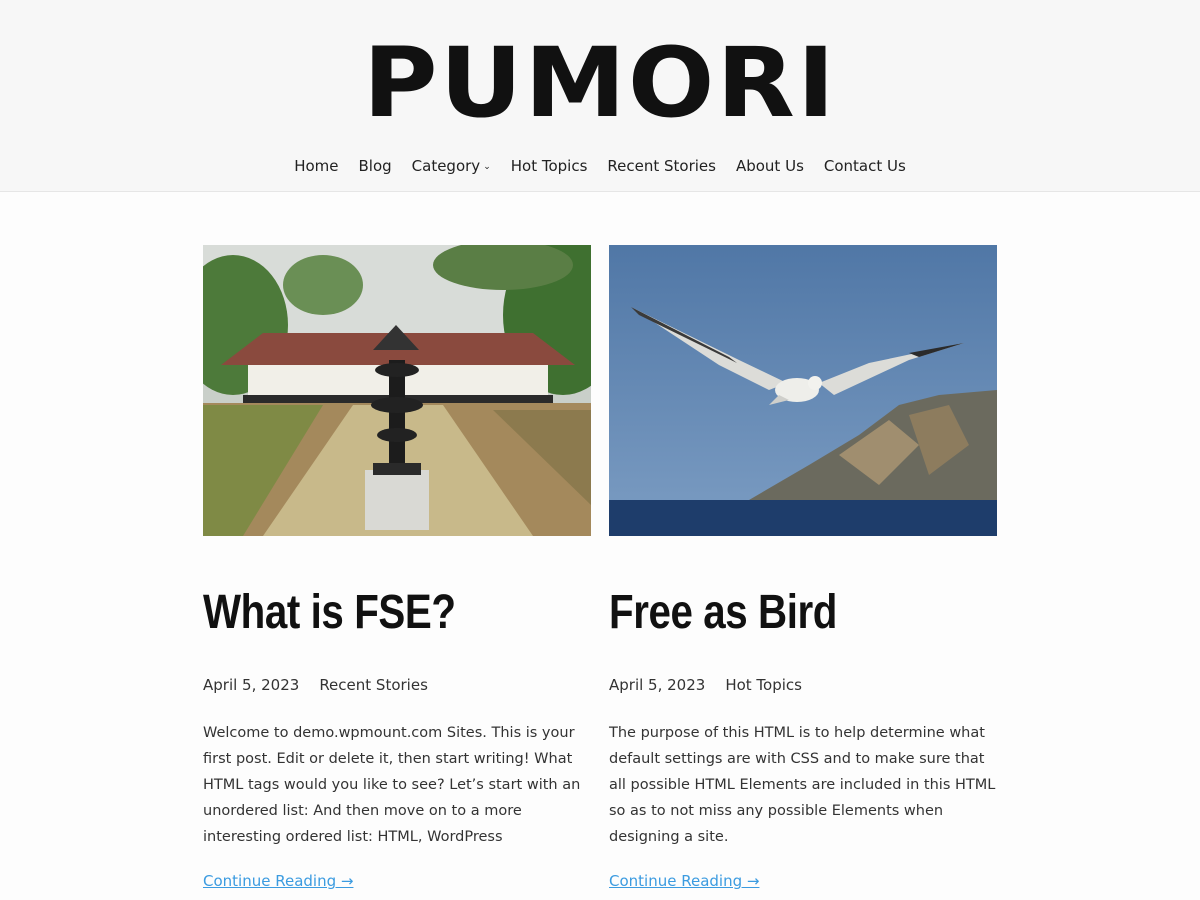  Describe the element at coordinates (865, 166) in the screenshot. I see `nav-item-contact-us: Contact Us` at that location.